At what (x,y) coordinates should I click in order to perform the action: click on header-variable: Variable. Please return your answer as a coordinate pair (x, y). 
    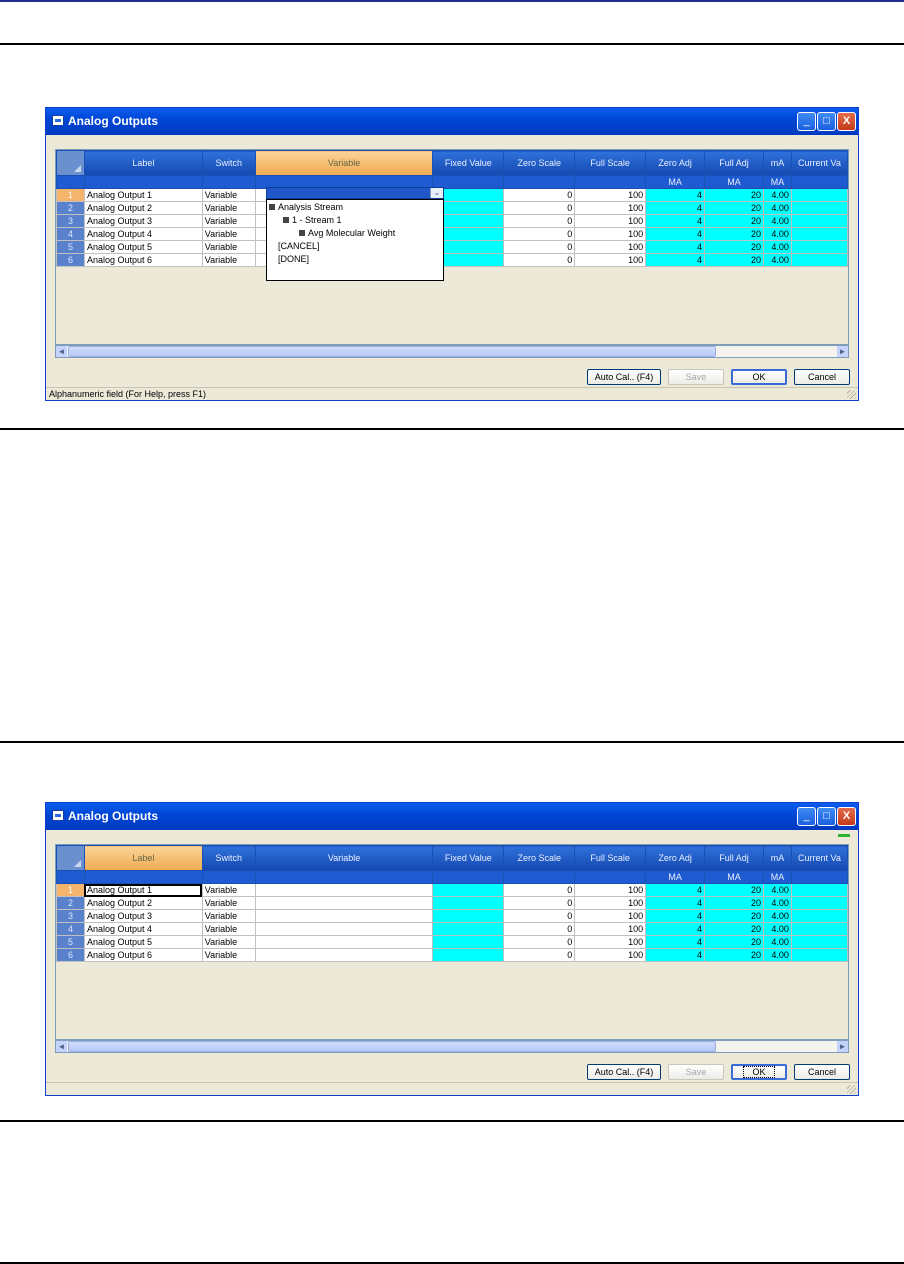
    Looking at the image, I should click on (344, 858).